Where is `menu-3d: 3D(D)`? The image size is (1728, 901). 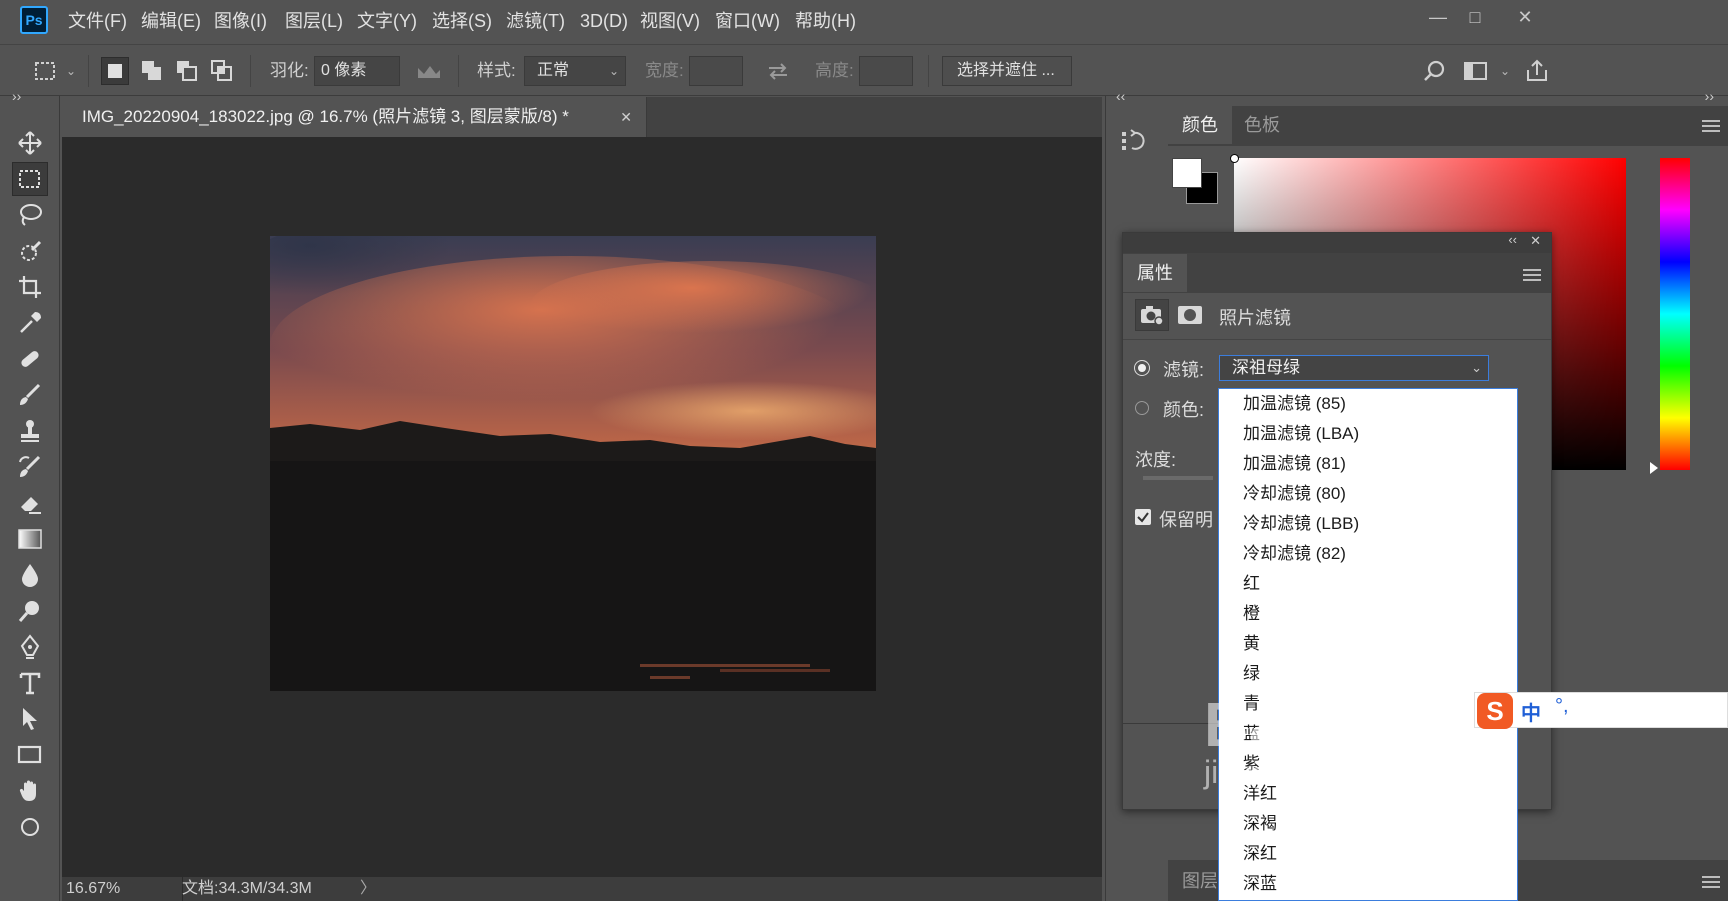 menu-3d: 3D(D) is located at coordinates (604, 22).